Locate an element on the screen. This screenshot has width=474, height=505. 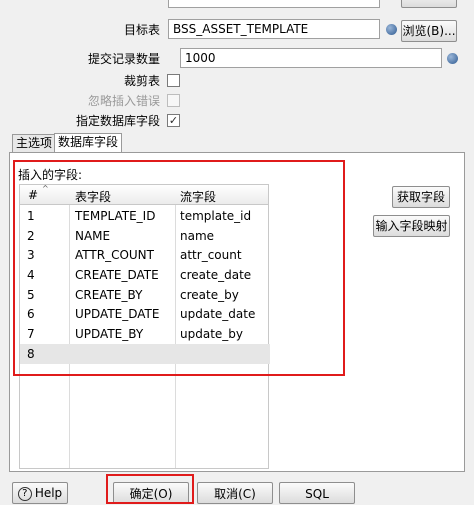
ignore-errors-checkbox is located at coordinates (173, 100).